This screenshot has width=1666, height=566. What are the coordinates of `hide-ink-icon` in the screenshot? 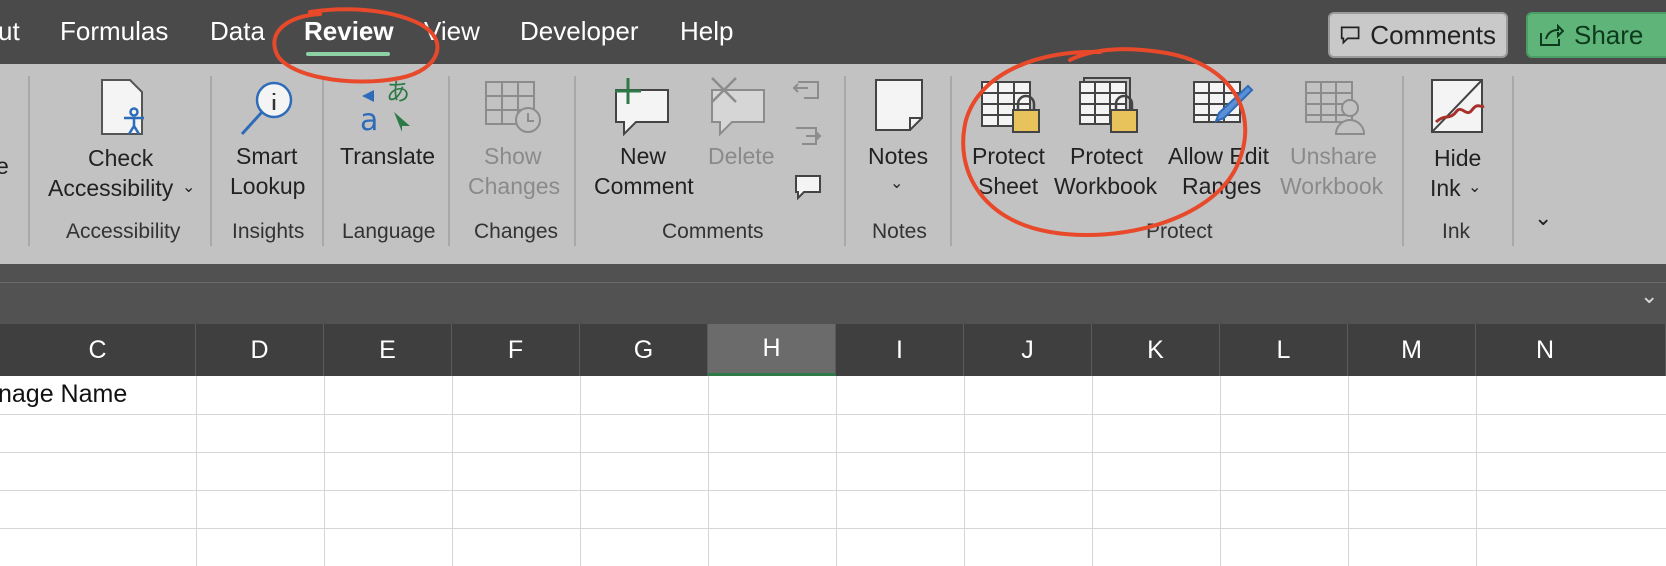 It's located at (1458, 106).